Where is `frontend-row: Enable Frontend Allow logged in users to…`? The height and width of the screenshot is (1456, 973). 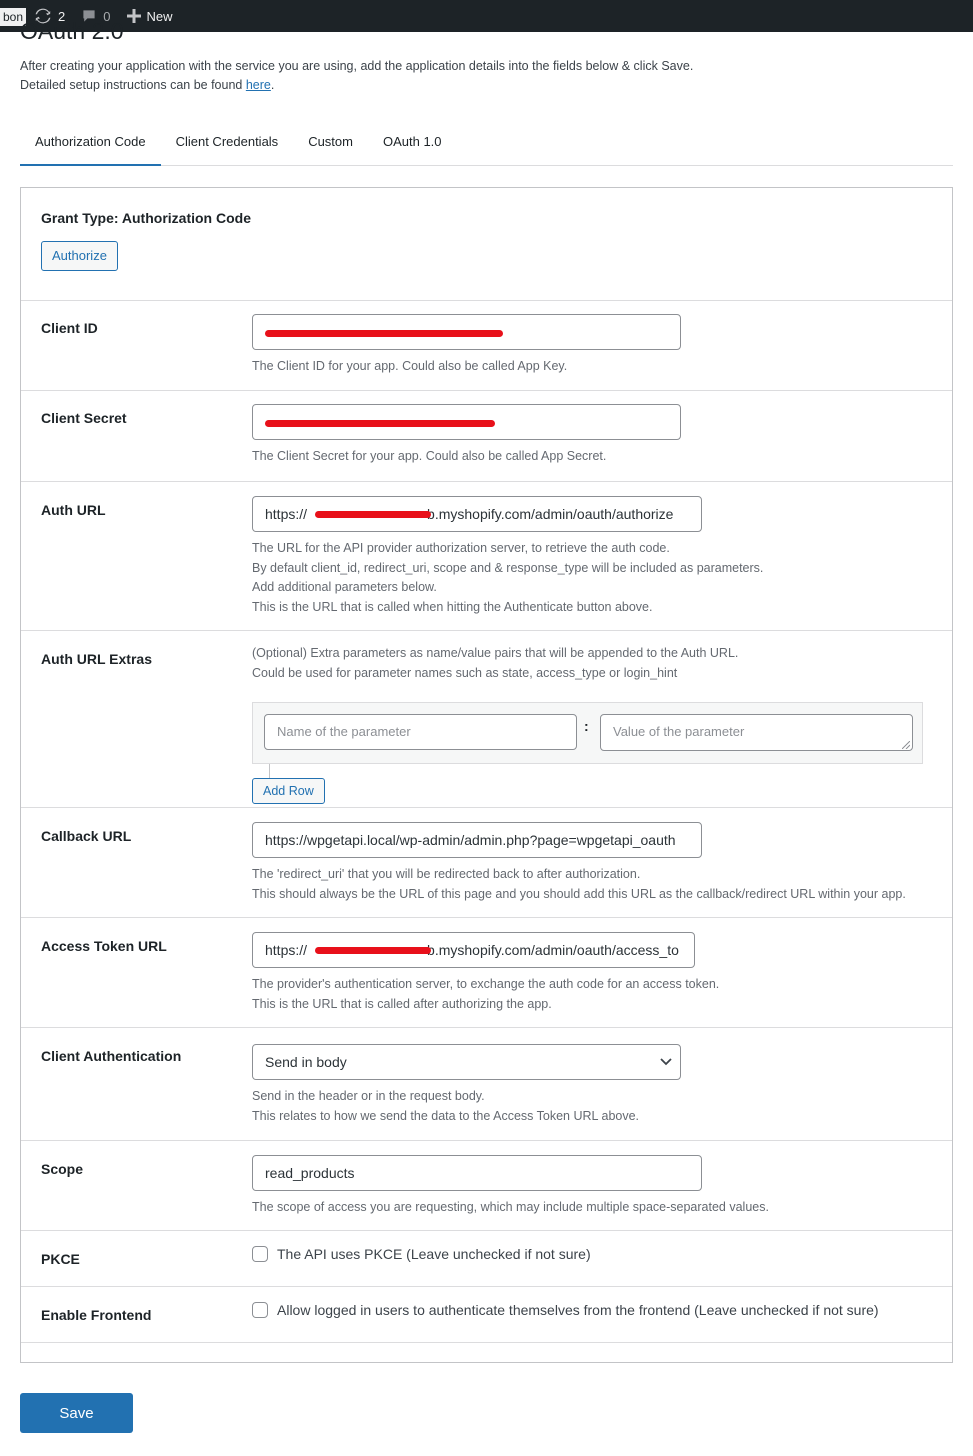 frontend-row: Enable Frontend Allow logged in users to… is located at coordinates (486, 1315).